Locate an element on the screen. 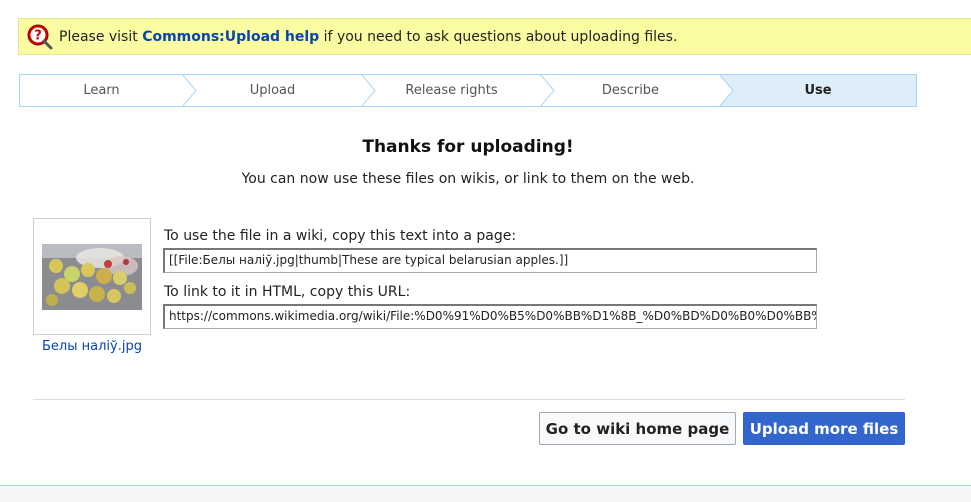  step-label: Learn is located at coordinates (101, 90).